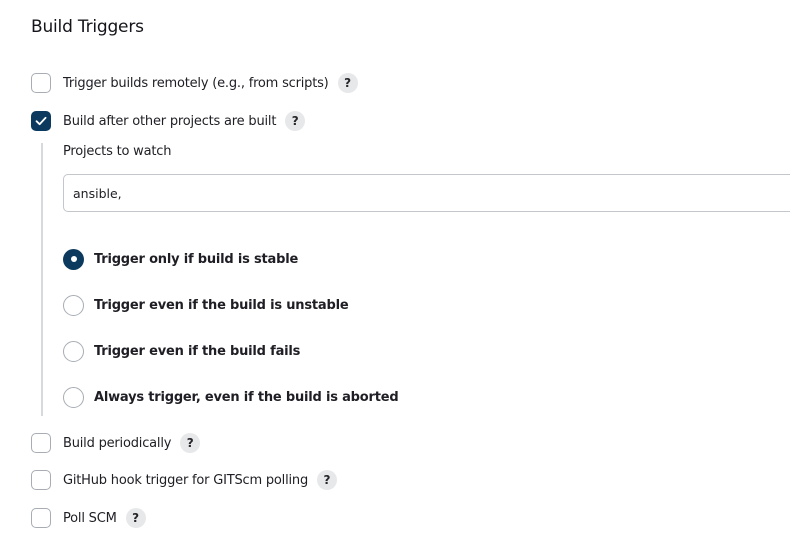 The width and height of the screenshot is (790, 537). I want to click on trigger-condition-option: Trigger even if the build fails, so click(181, 351).